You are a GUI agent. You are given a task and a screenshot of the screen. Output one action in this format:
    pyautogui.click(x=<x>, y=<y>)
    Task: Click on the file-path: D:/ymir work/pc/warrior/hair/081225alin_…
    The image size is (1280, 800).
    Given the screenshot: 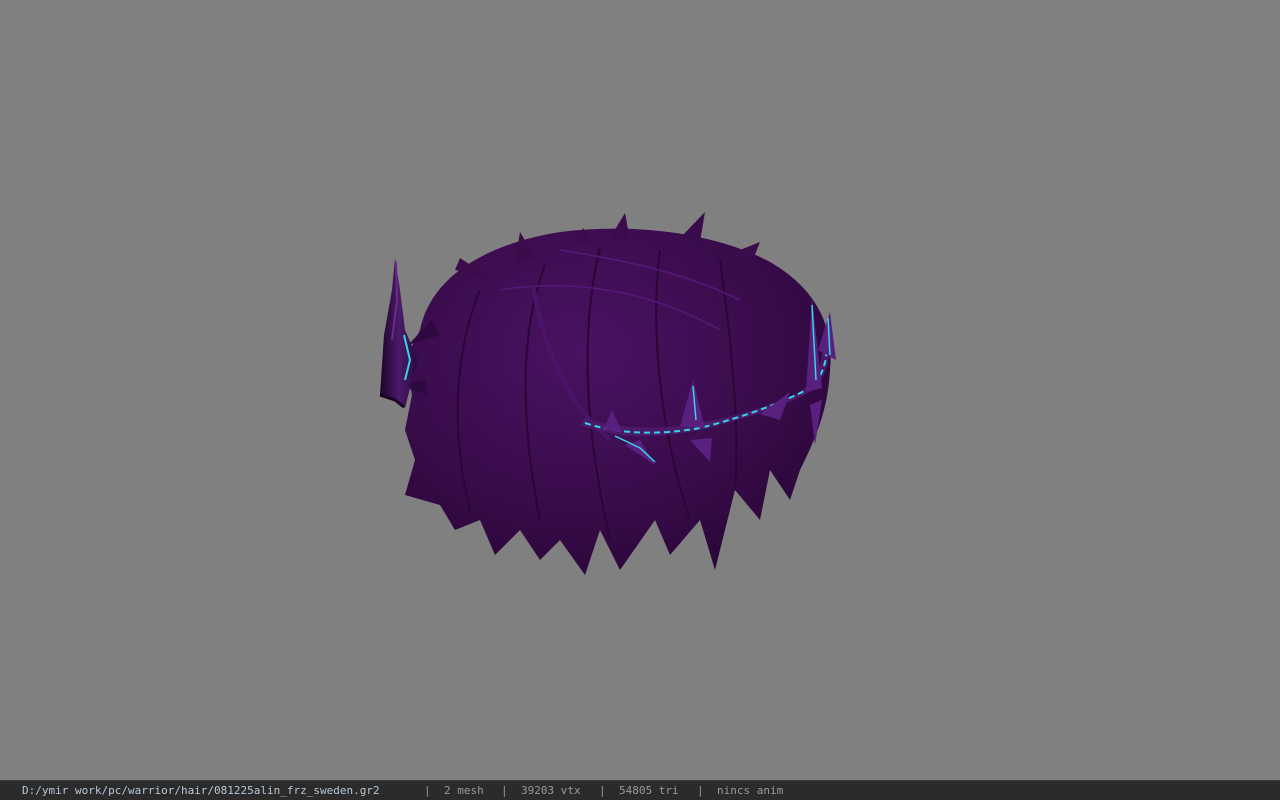 What is the action you would take?
    pyautogui.click(x=201, y=790)
    